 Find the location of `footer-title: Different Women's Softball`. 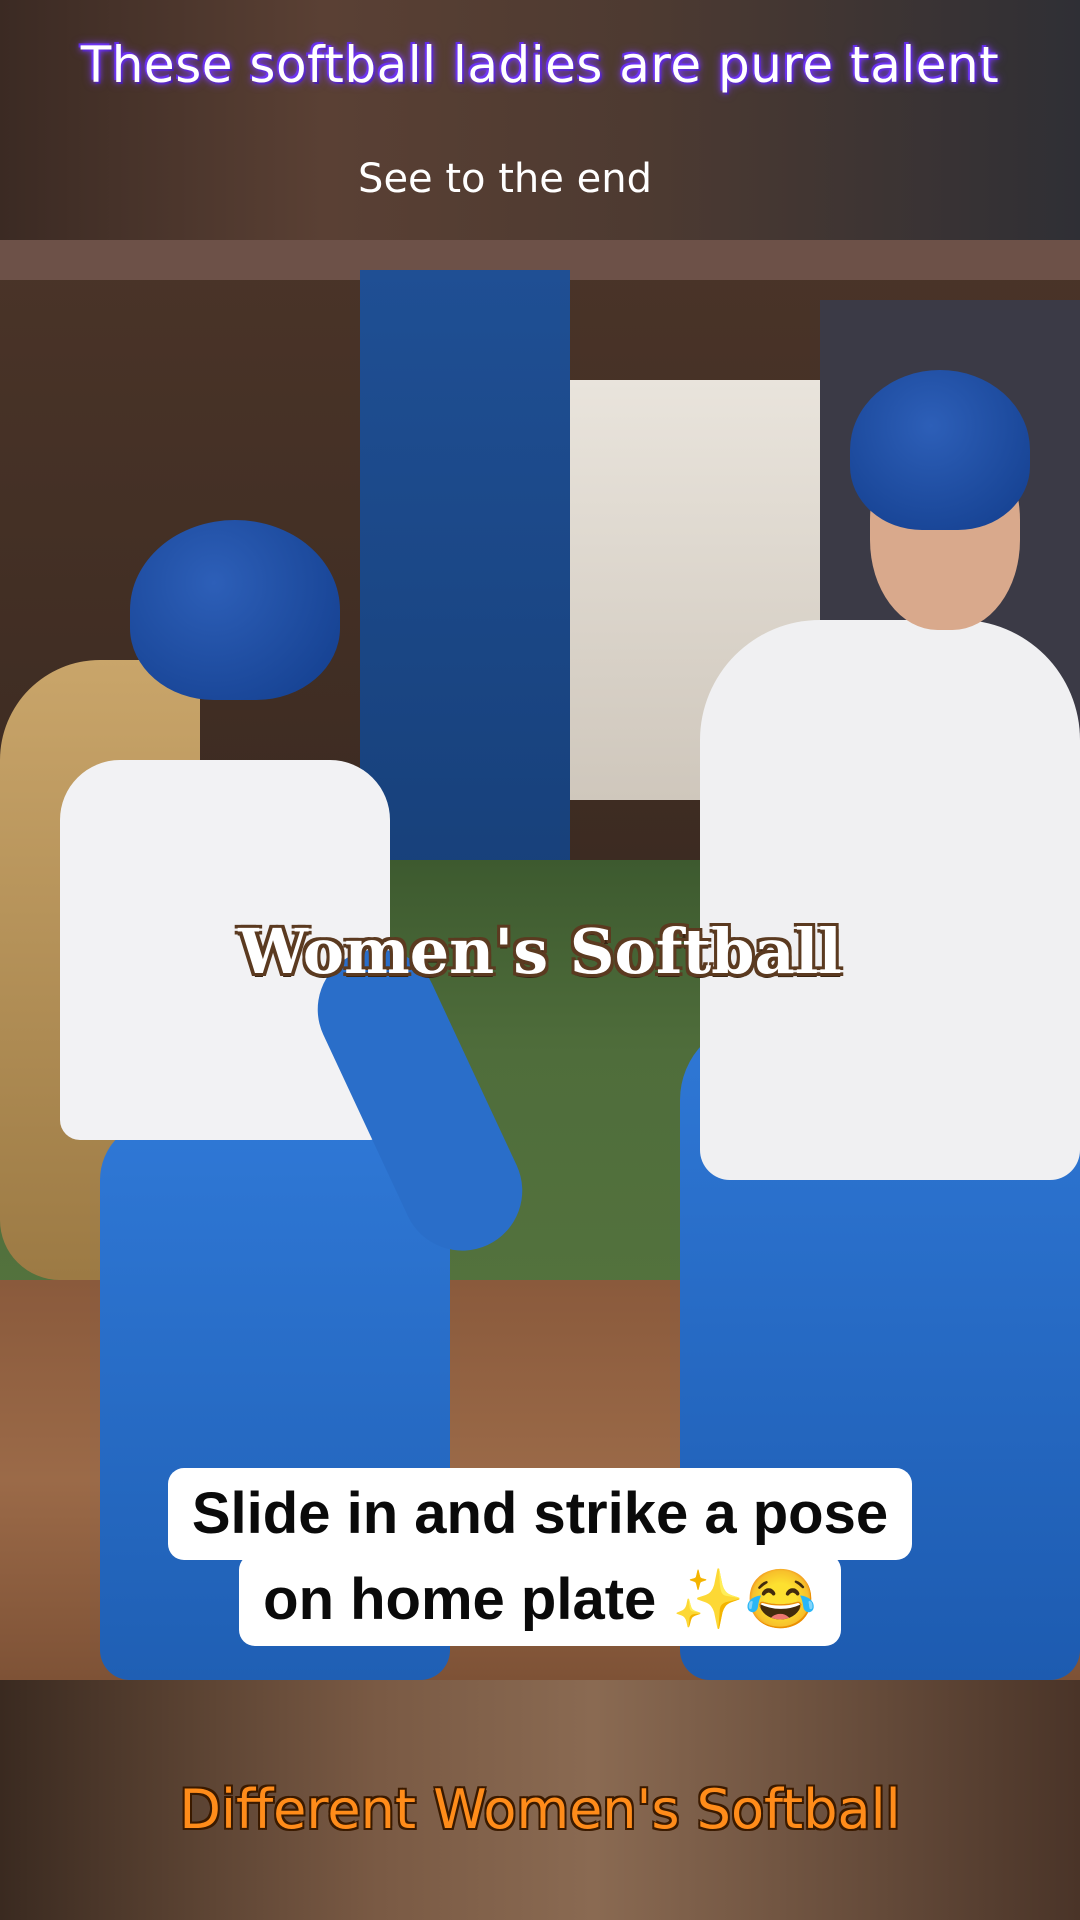

footer-title: Different Women's Softball is located at coordinates (540, 1809).